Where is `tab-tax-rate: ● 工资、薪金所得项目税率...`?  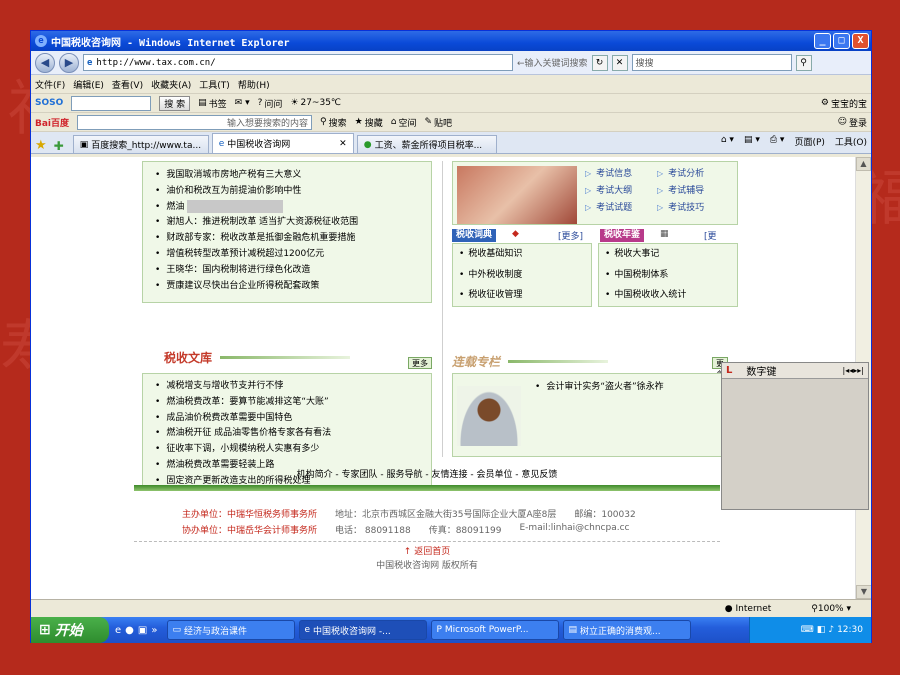 tab-tax-rate: ● 工资、薪金所得项目税率... is located at coordinates (426, 144).